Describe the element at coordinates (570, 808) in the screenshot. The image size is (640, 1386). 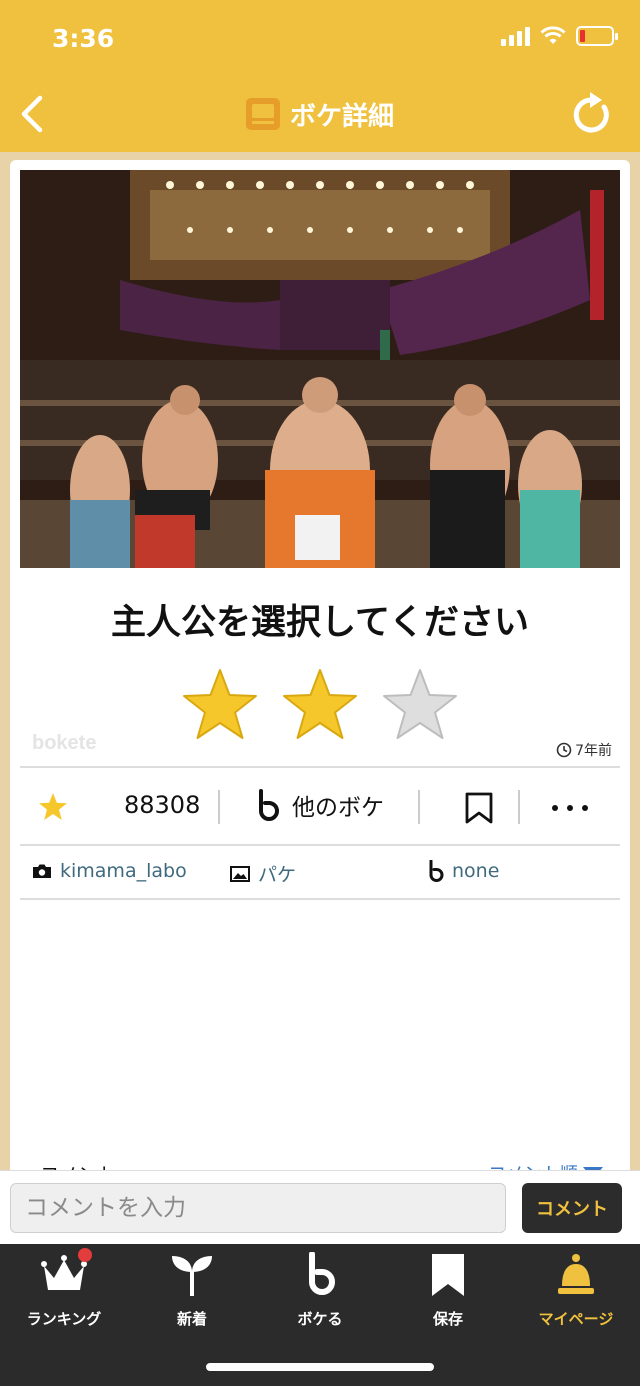
I see `more-options-icon` at that location.